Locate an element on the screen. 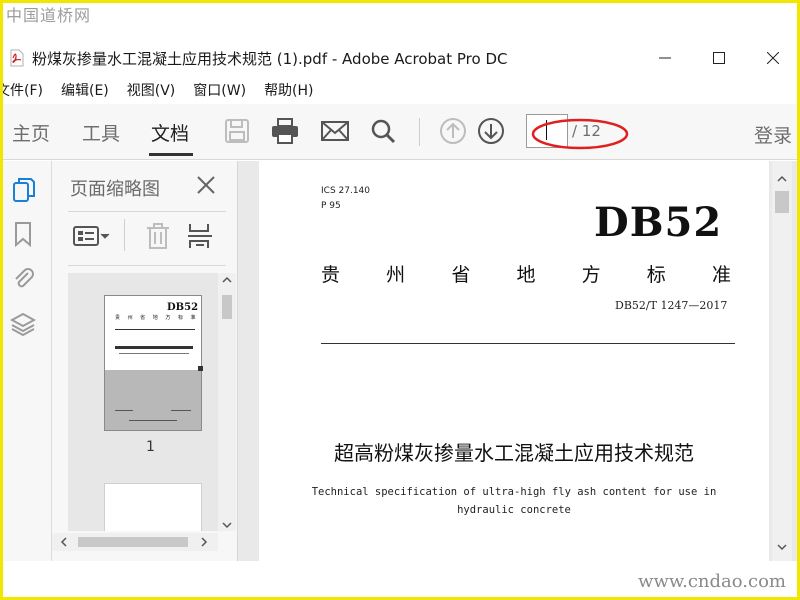  thumbnail-list: DB52 贵 州 省 地 方 标 准 1 is located at coordinates (143, 402).